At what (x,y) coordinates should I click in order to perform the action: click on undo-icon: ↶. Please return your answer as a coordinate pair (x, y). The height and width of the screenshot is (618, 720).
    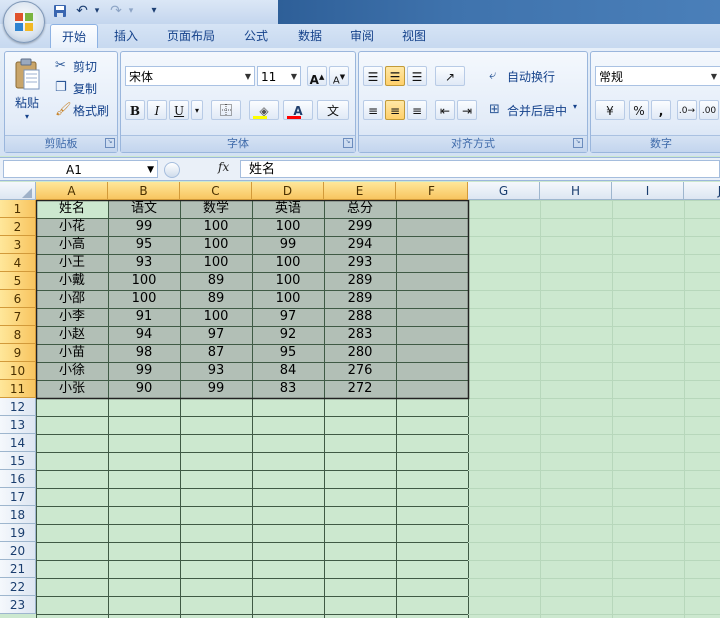
    Looking at the image, I should click on (82, 11).